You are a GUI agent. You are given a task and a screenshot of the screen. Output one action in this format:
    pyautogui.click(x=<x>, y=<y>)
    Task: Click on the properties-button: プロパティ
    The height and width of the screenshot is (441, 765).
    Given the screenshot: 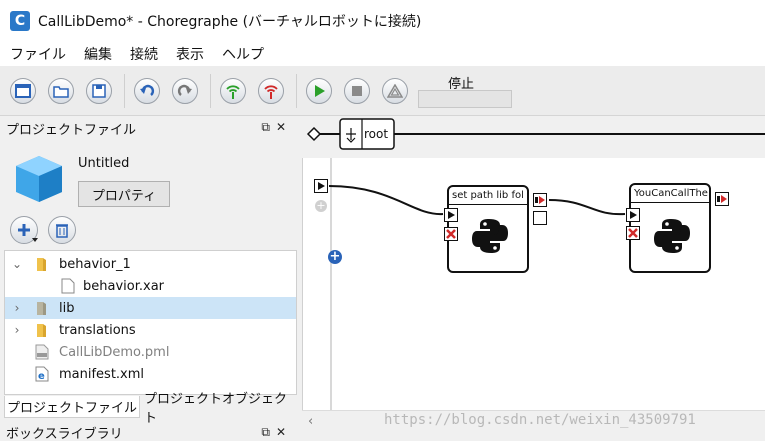 What is the action you would take?
    pyautogui.click(x=124, y=194)
    